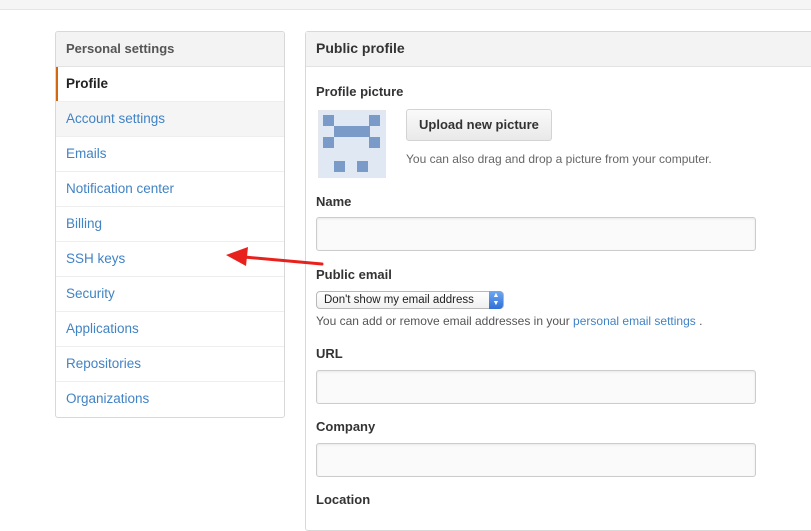 This screenshot has width=811, height=531. Describe the element at coordinates (170, 49) in the screenshot. I see `sidebar-title: Personal settings` at that location.